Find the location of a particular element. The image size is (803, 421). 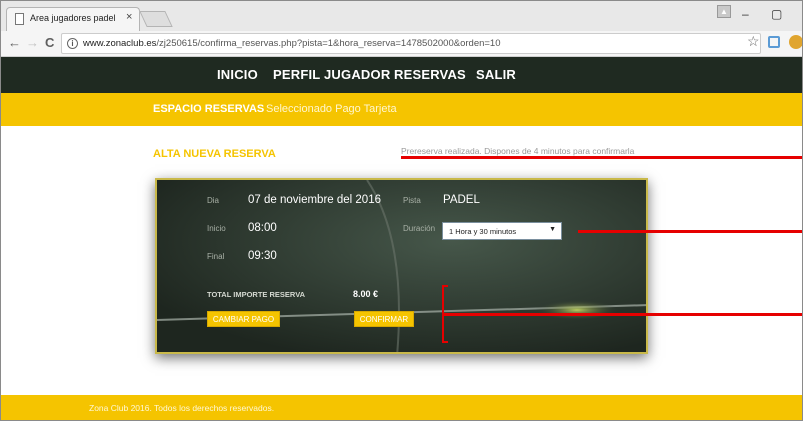

duracion-selected-value: 1 Hora y 30 minutos is located at coordinates (483, 231).